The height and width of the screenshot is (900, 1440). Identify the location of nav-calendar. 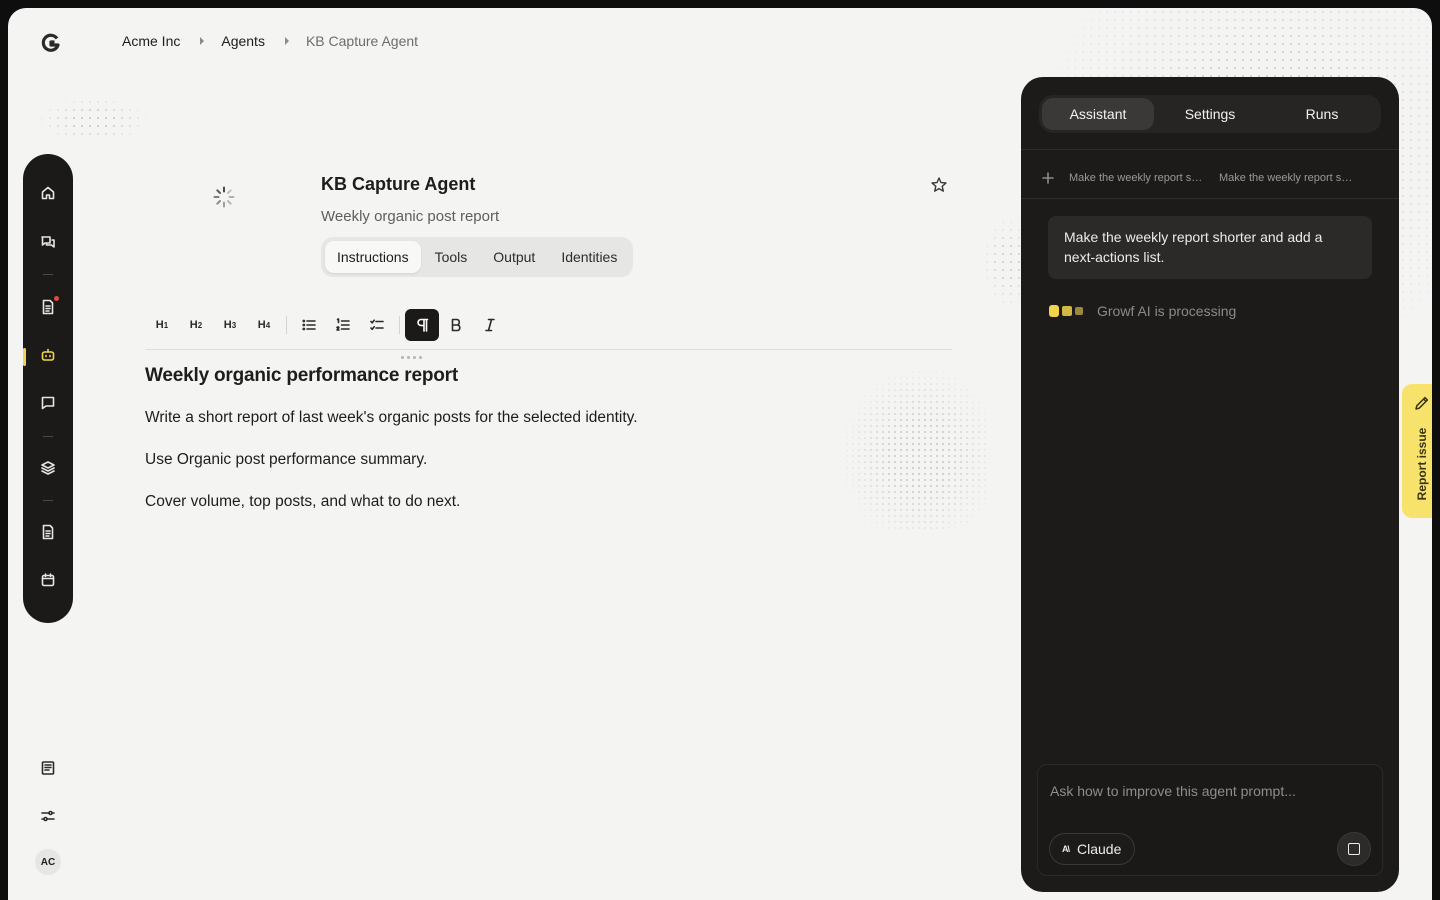
(48, 580).